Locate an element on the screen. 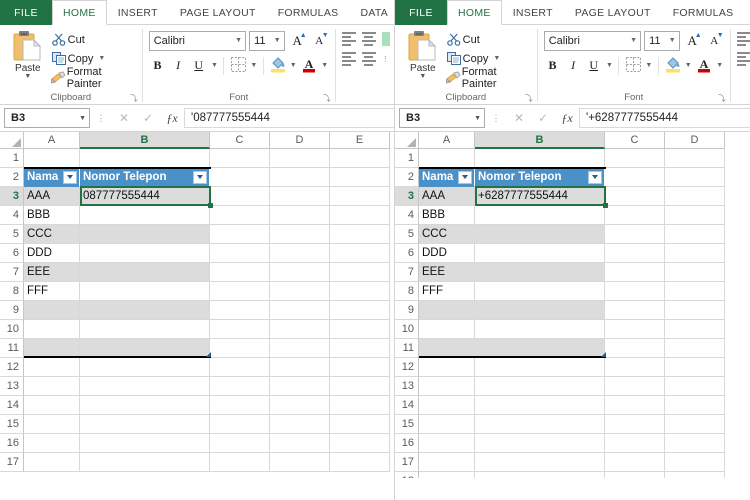 The height and width of the screenshot is (500, 750). cell-A6: DDD is located at coordinates (447, 253).